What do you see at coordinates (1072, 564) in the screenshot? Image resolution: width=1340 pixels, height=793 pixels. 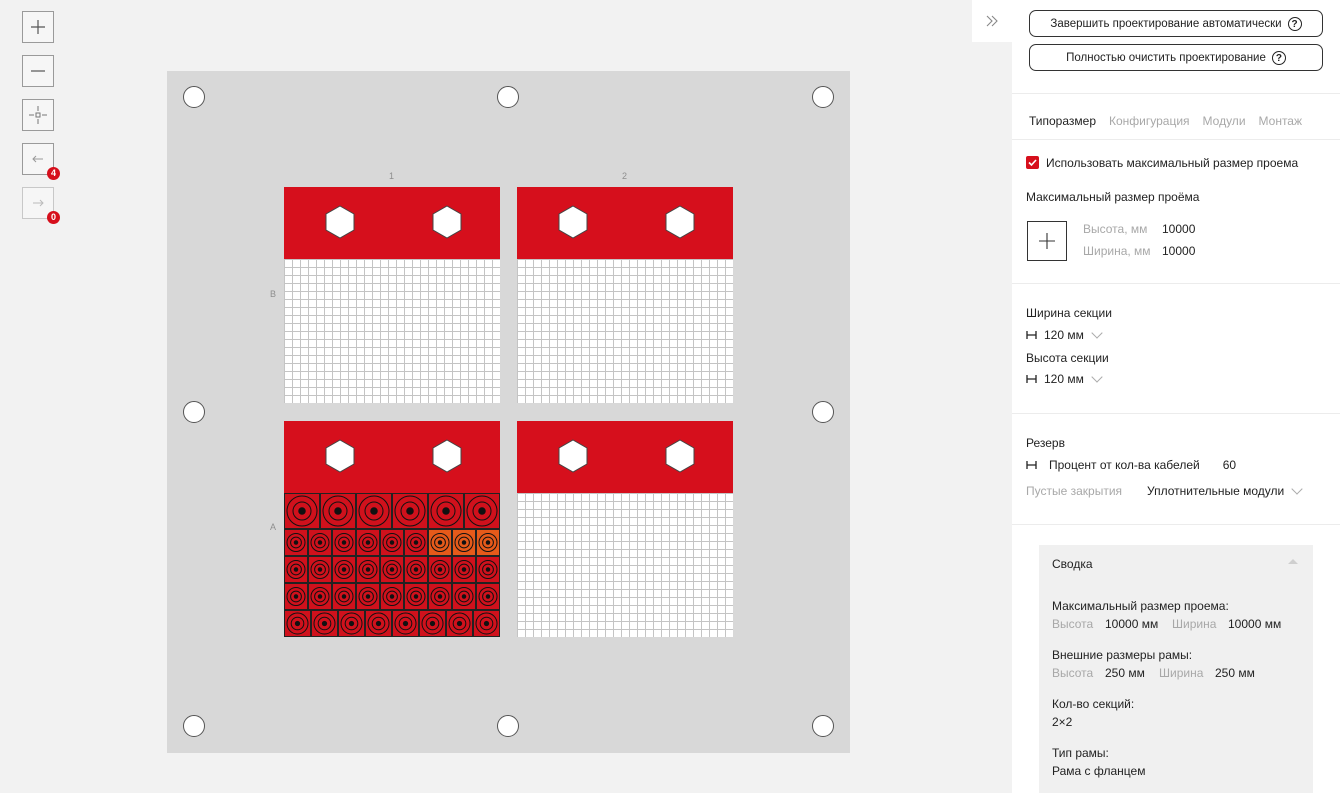 I see `summary-title: Сводка` at bounding box center [1072, 564].